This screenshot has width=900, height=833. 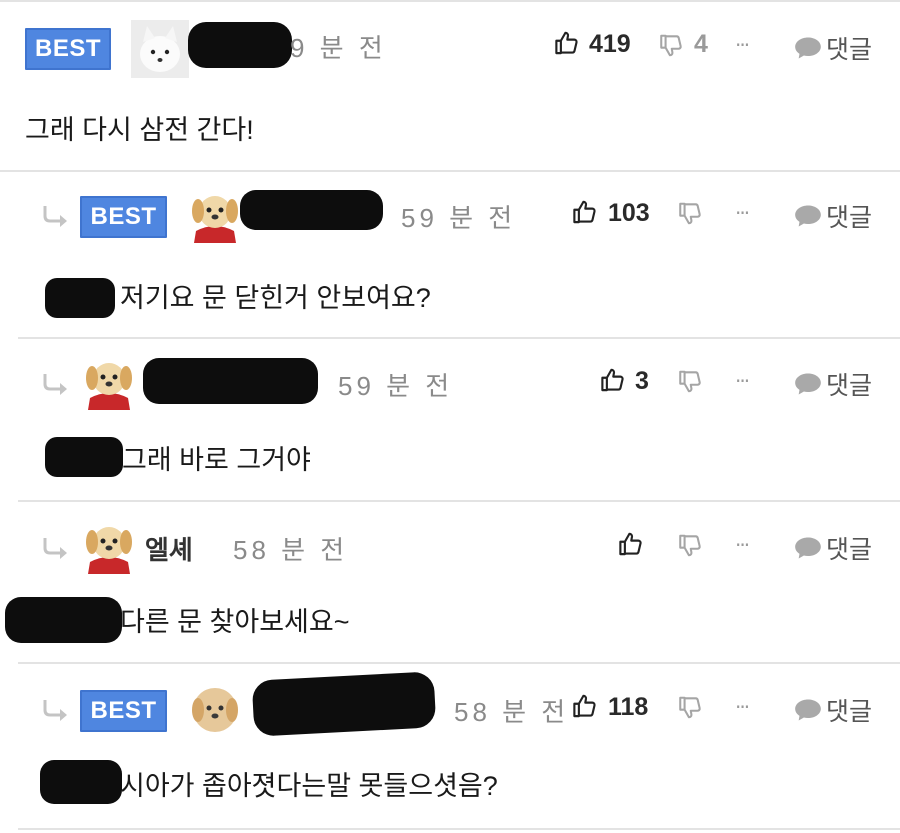 What do you see at coordinates (275, 298) in the screenshot?
I see `comment-text: 저기요 문 닫힌거 안보여요?` at bounding box center [275, 298].